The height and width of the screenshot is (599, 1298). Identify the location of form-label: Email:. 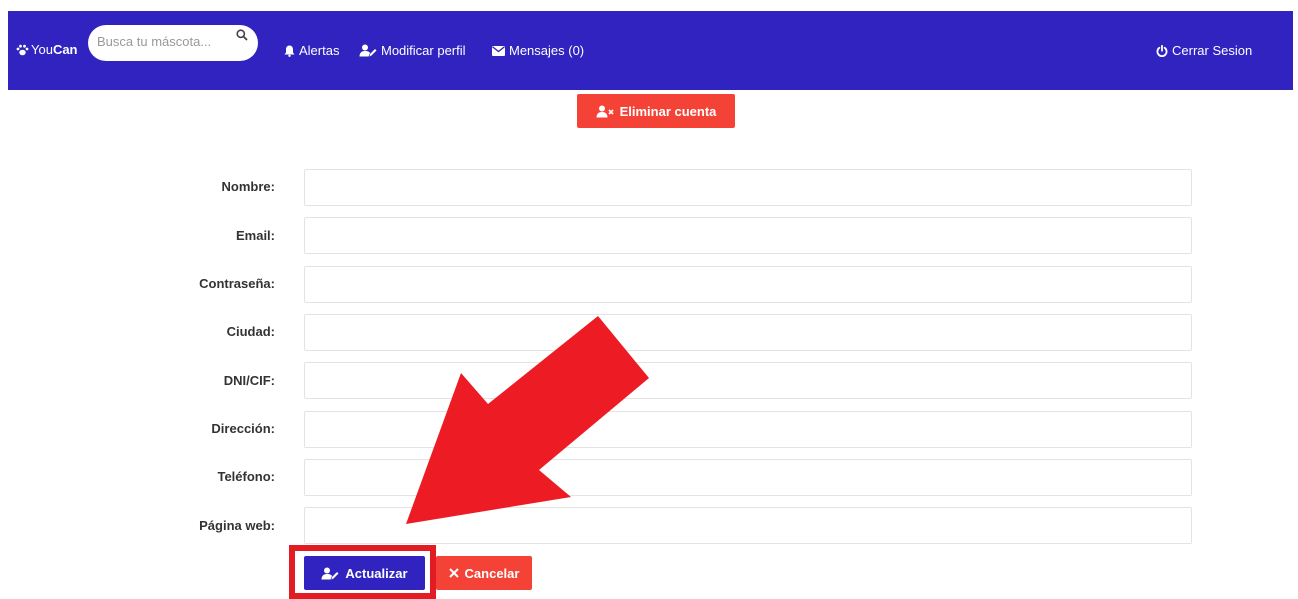
(255, 235).